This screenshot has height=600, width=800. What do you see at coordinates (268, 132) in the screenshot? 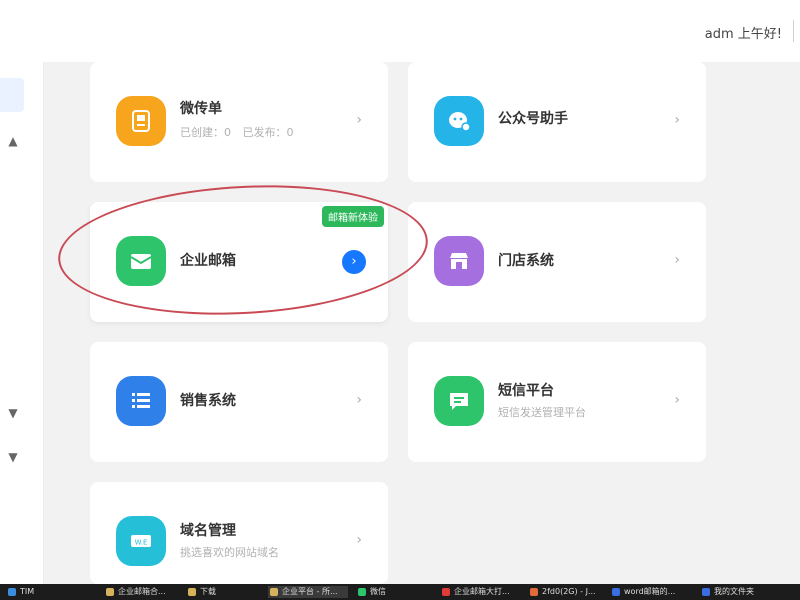
I see `stat-published: 已发布：0` at bounding box center [268, 132].